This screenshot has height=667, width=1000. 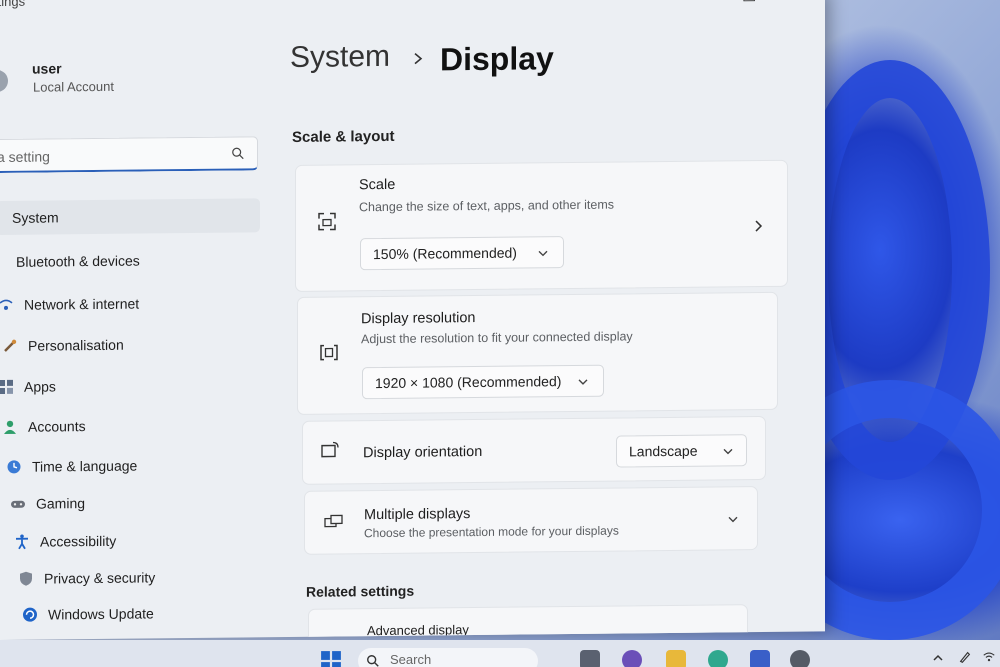 I want to click on windows-start-icon, so click(x=331, y=658).